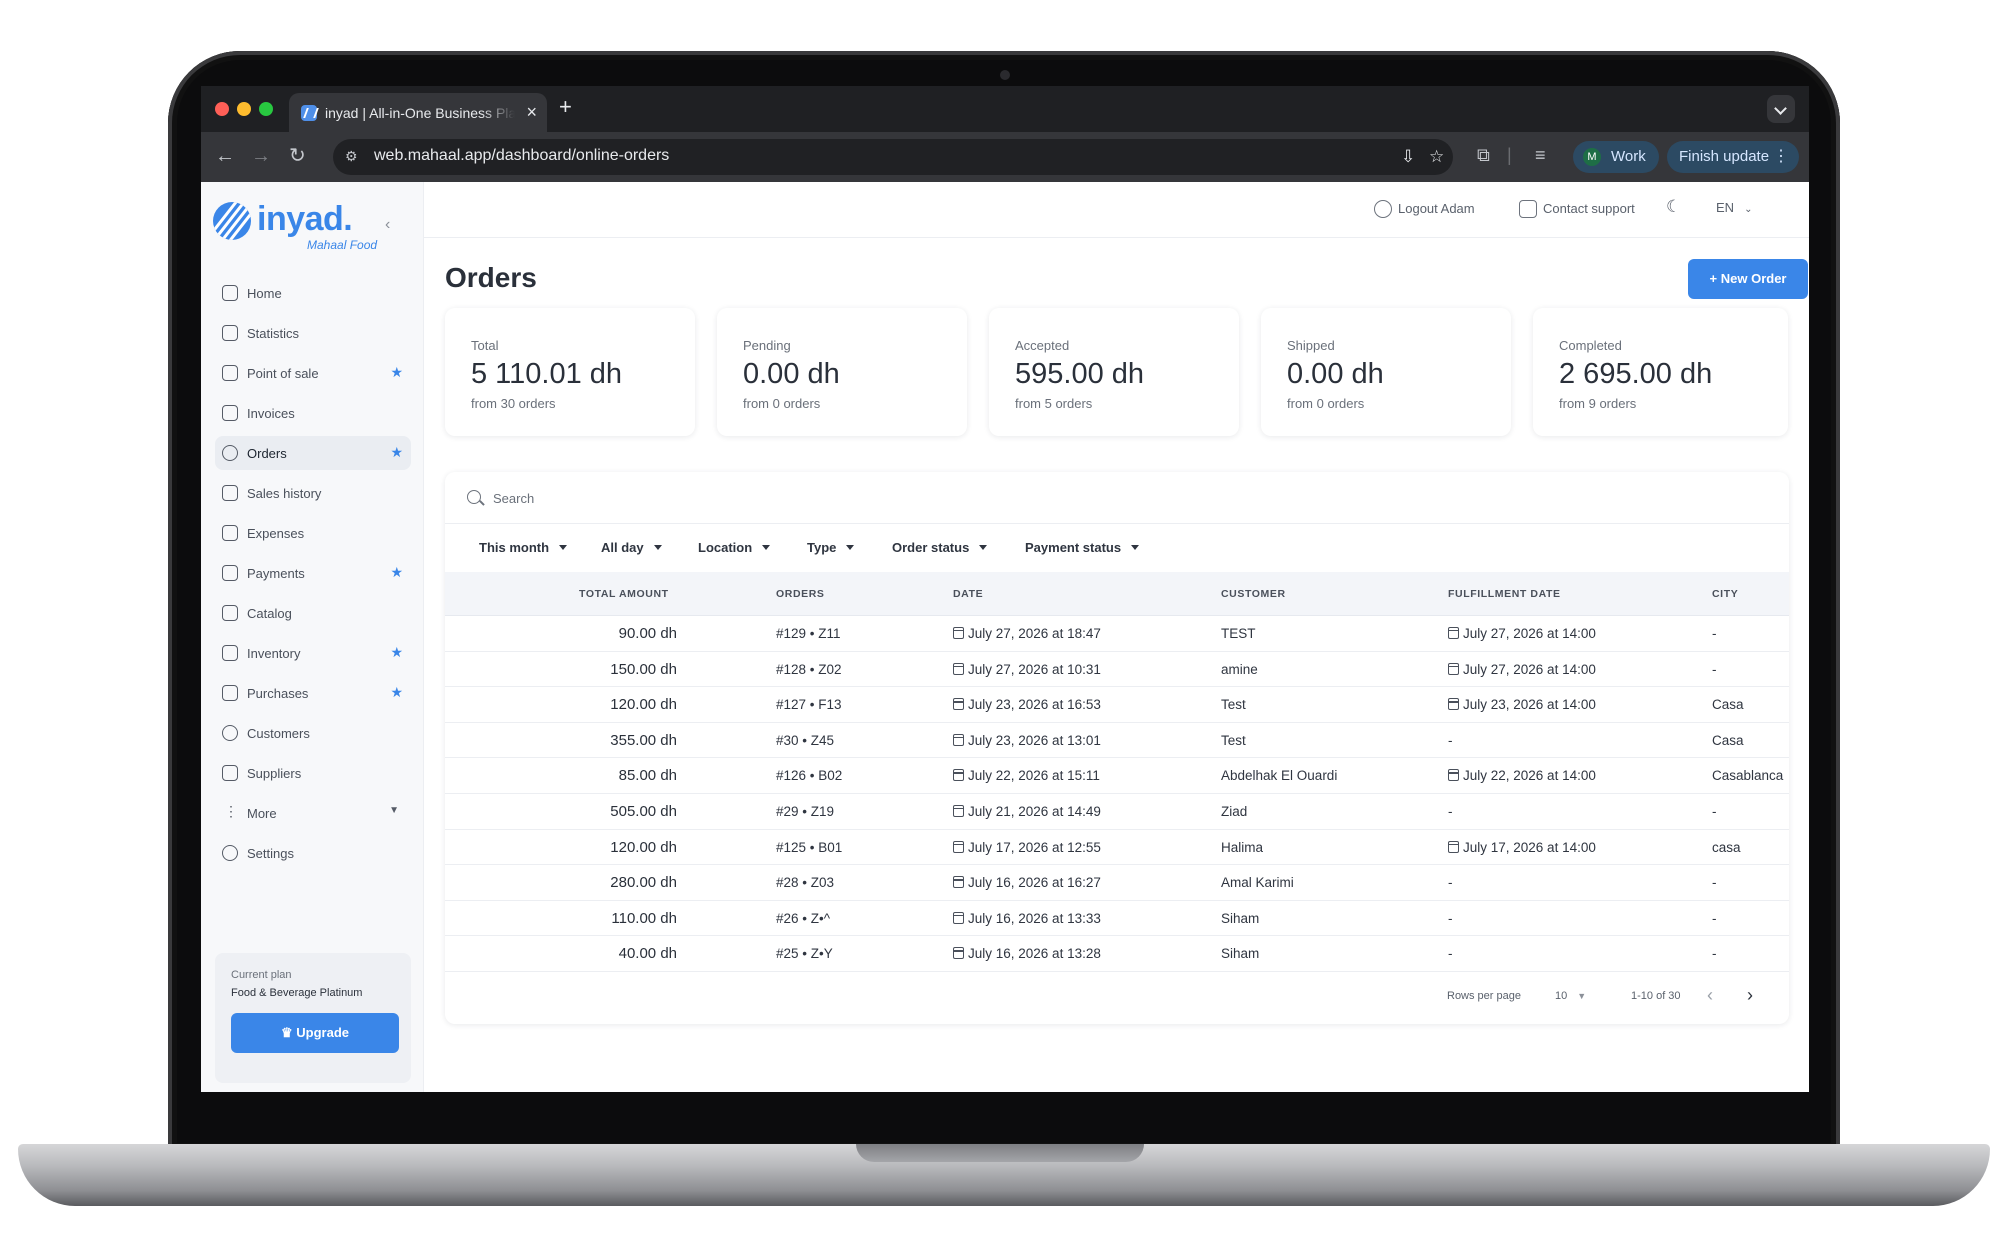 The image size is (2000, 1242). What do you see at coordinates (1598, 403) in the screenshot?
I see `stat-sub: from 9 orders` at bounding box center [1598, 403].